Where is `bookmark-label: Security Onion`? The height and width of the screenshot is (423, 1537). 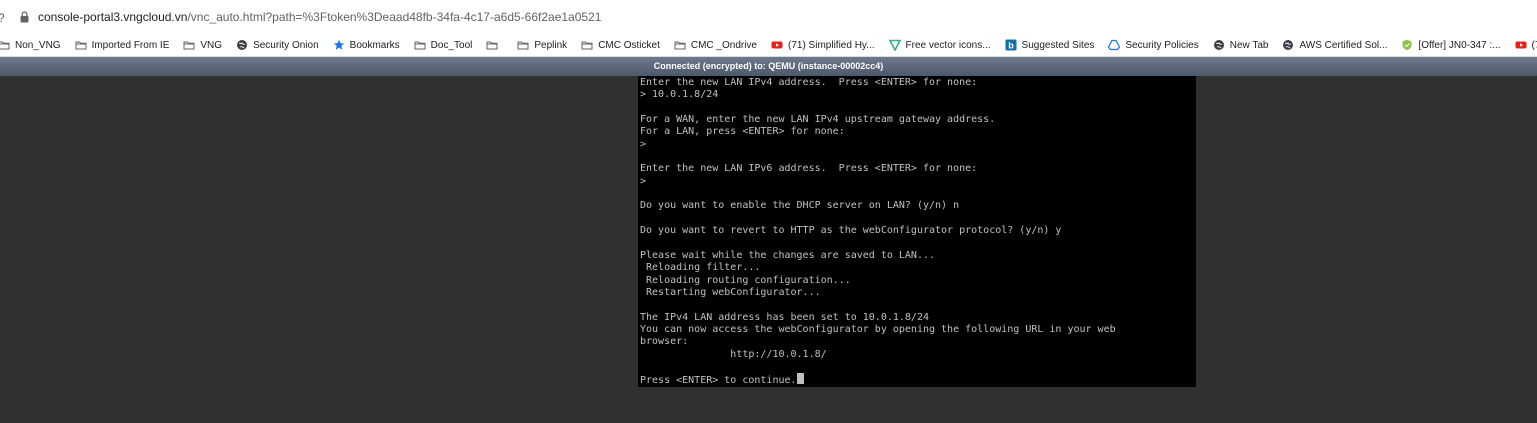 bookmark-label: Security Onion is located at coordinates (286, 45).